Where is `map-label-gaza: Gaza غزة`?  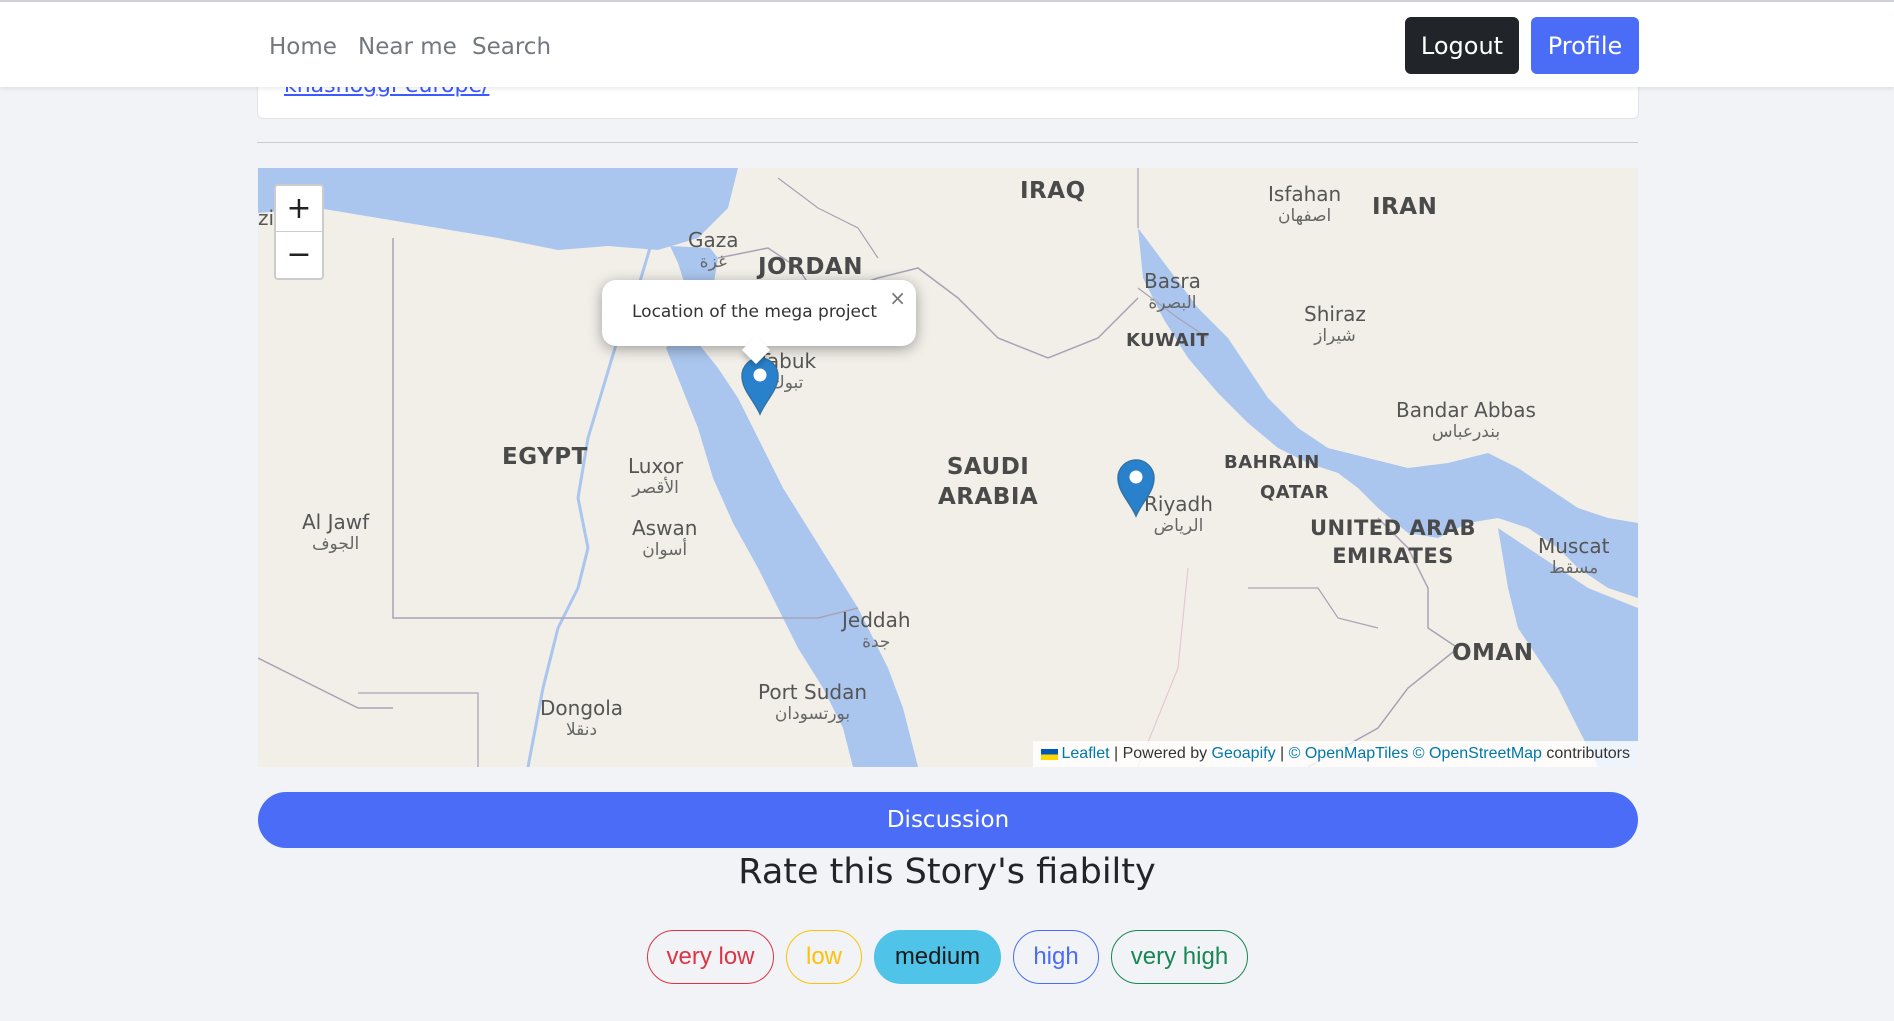
map-label-gaza: Gaza غزة is located at coordinates (713, 250).